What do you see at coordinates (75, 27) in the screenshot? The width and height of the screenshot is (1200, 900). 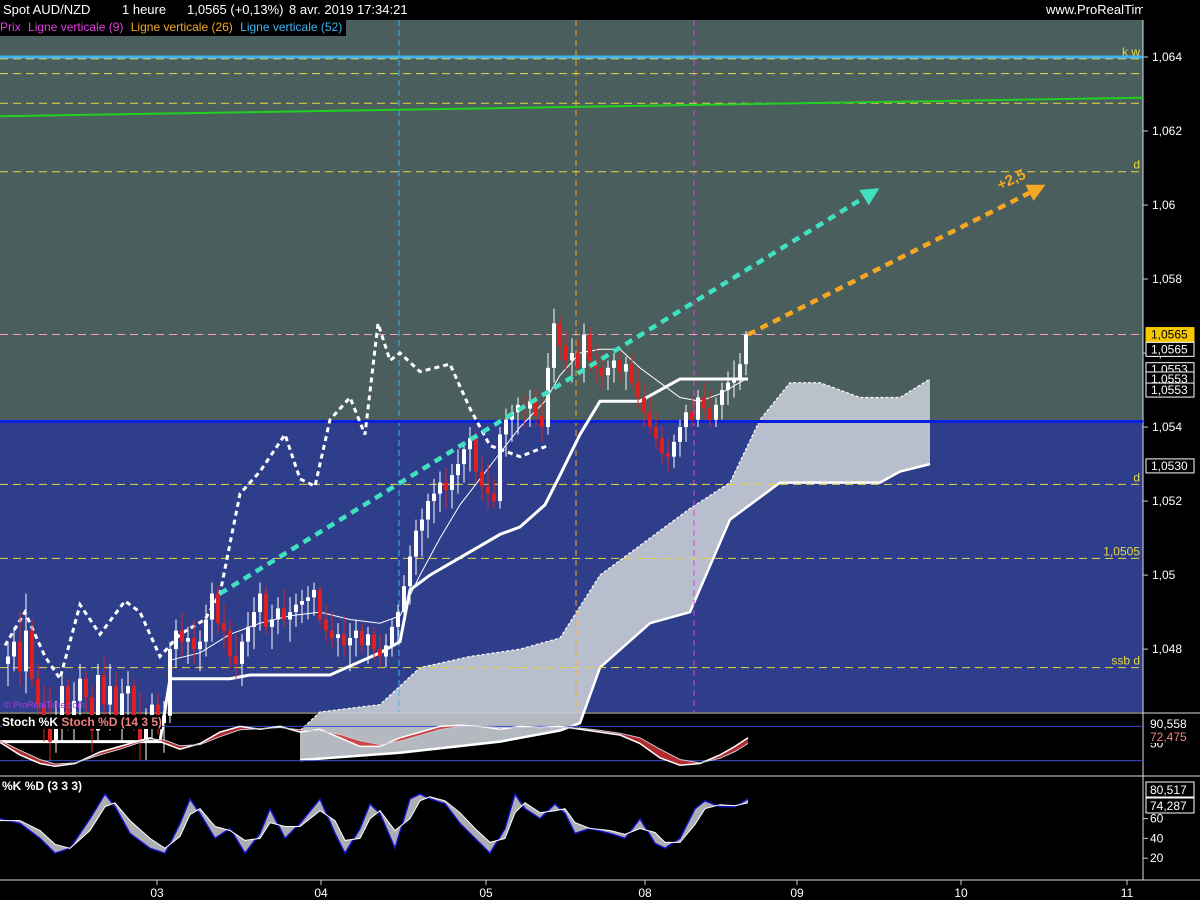 I see `legend-line-9: Ligne verticale (9)` at bounding box center [75, 27].